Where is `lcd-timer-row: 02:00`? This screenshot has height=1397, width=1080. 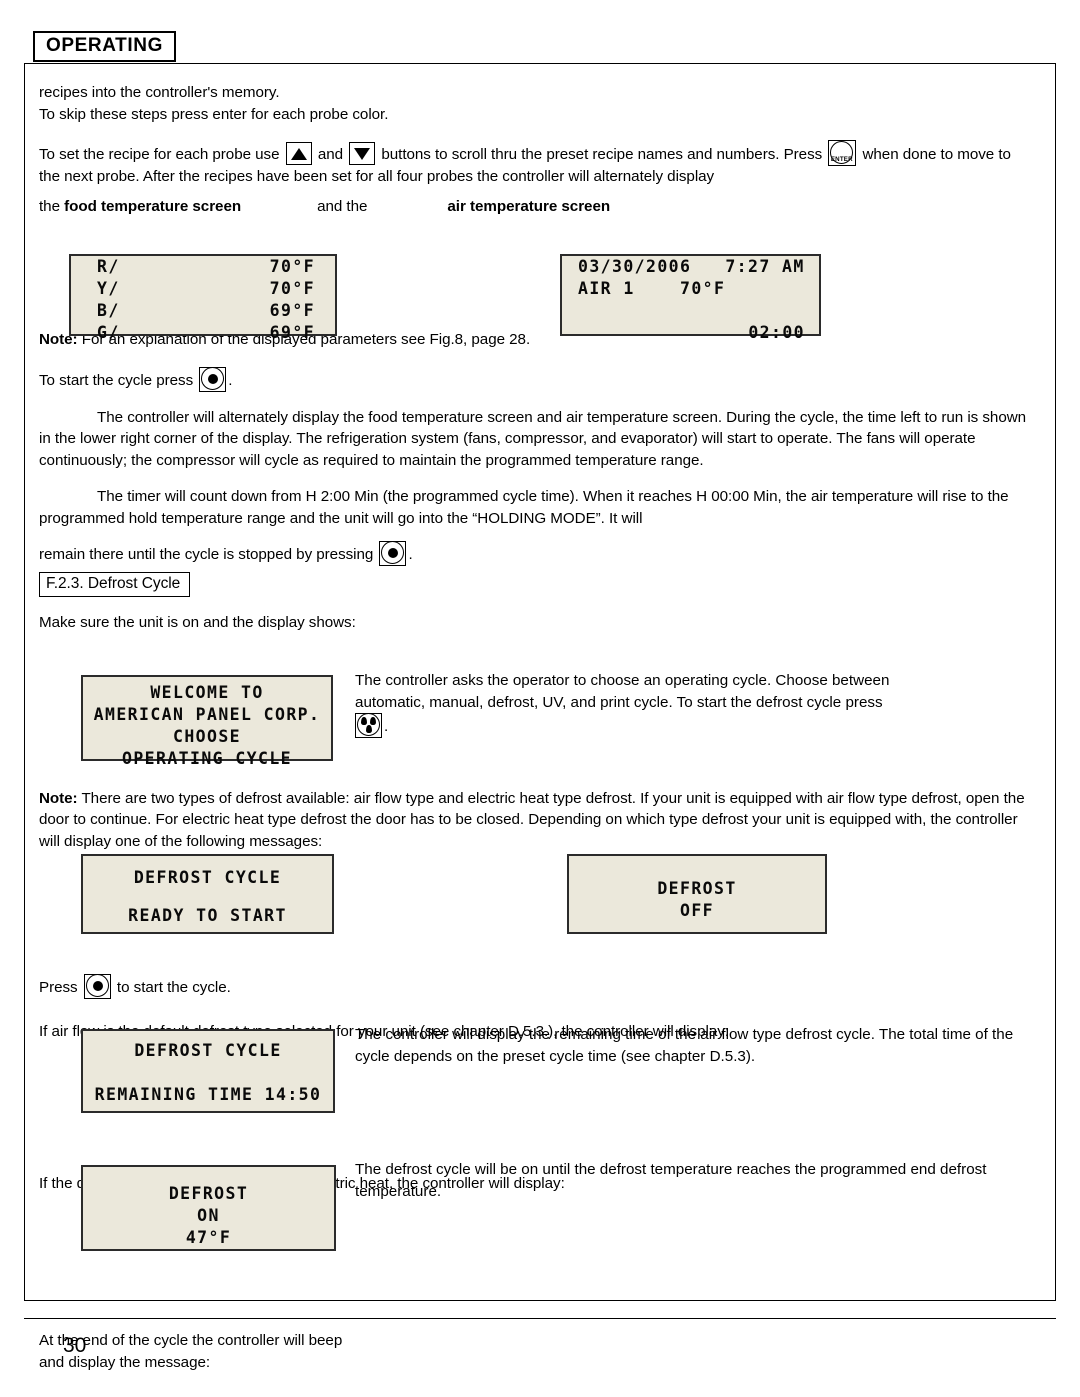
lcd-timer-row: 02:00 is located at coordinates (776, 332).